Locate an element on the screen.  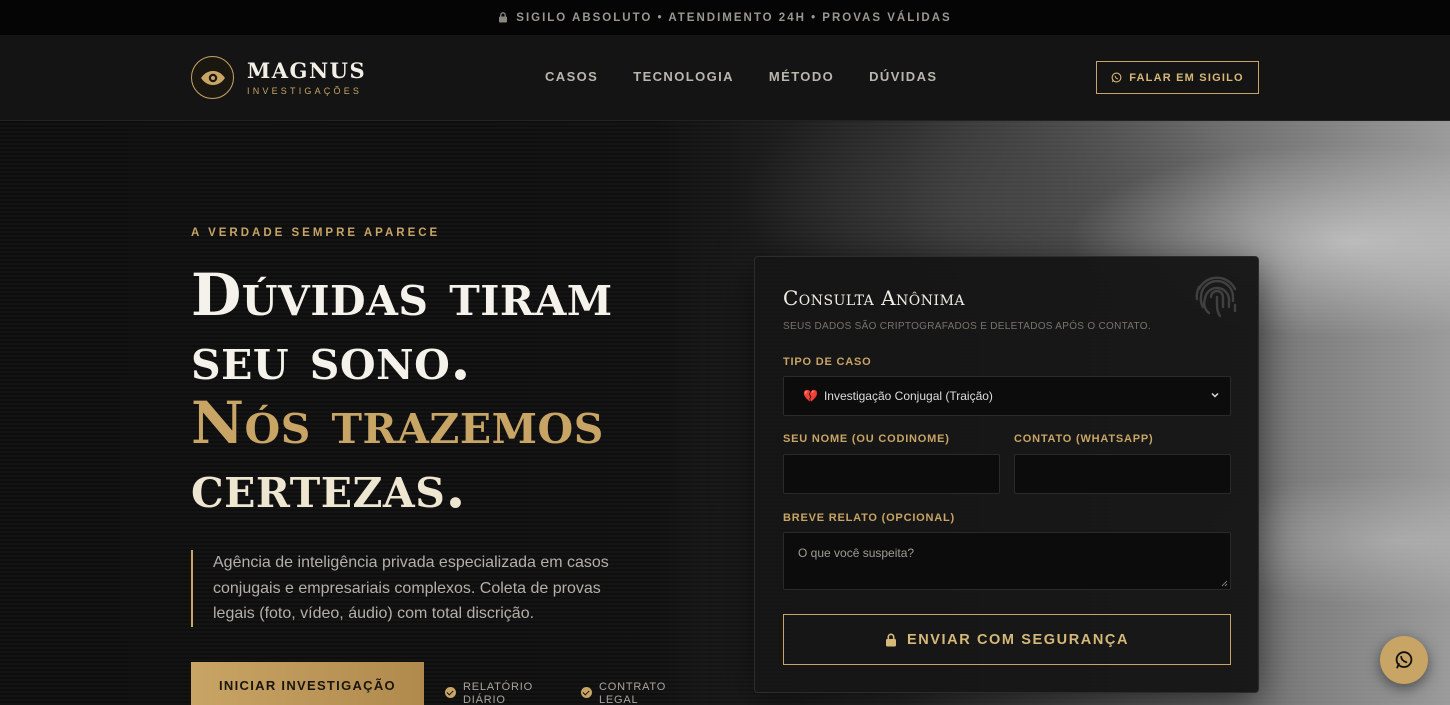
fingerprint-icon is located at coordinates (1216, 297).